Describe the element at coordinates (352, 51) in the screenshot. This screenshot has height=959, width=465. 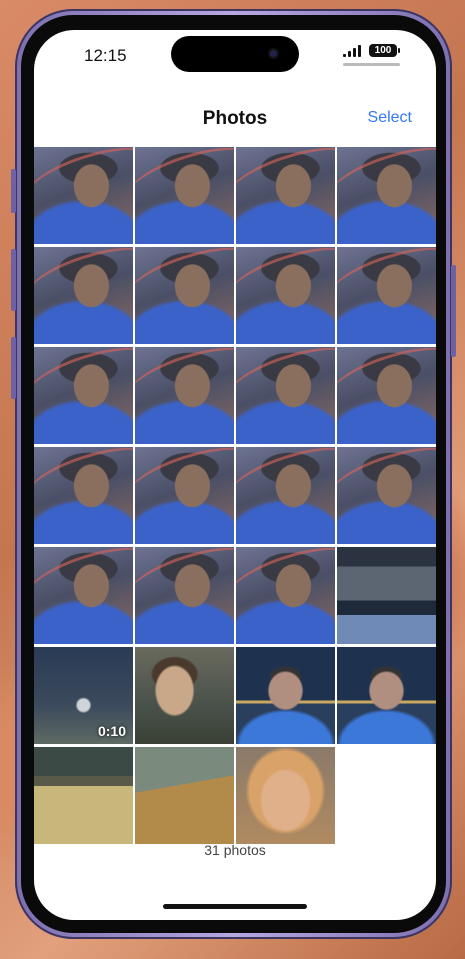
I see `signal-icon` at that location.